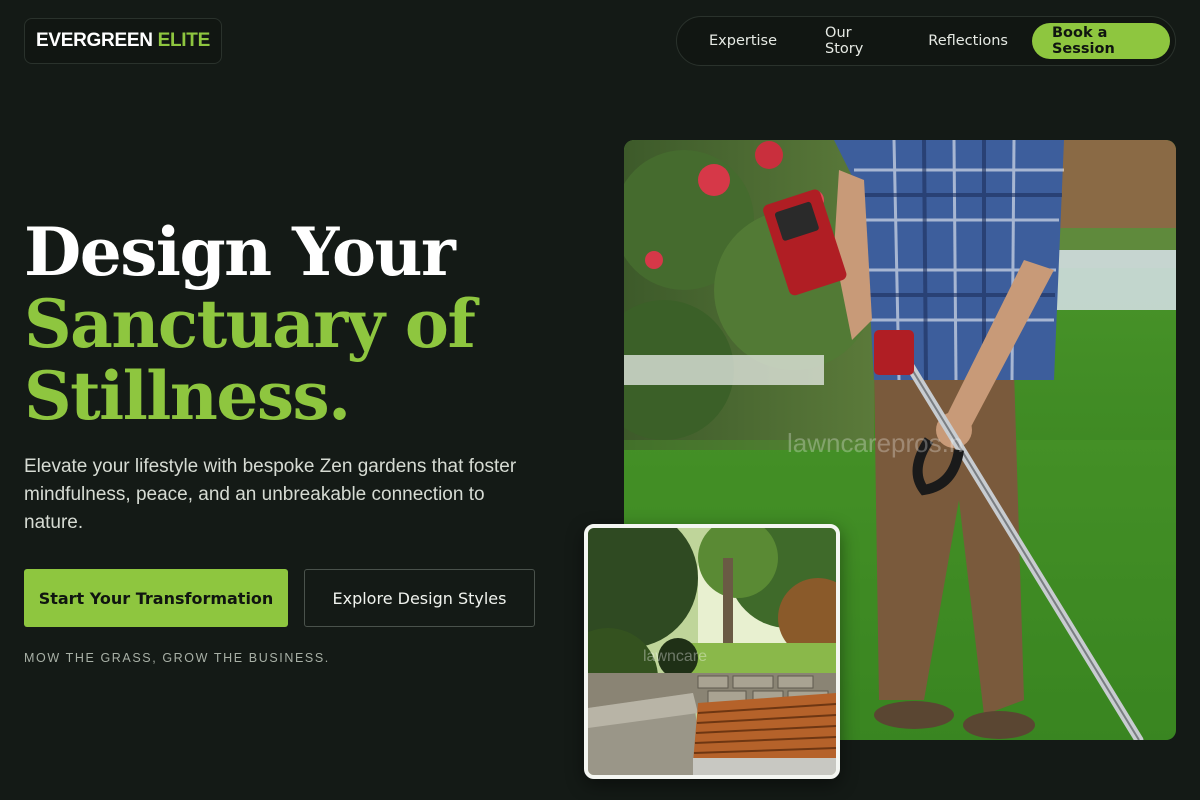 Image resolution: width=1200 pixels, height=800 pixels. Describe the element at coordinates (187, 396) in the screenshot. I see `headline-line-3: Stillness.` at that location.